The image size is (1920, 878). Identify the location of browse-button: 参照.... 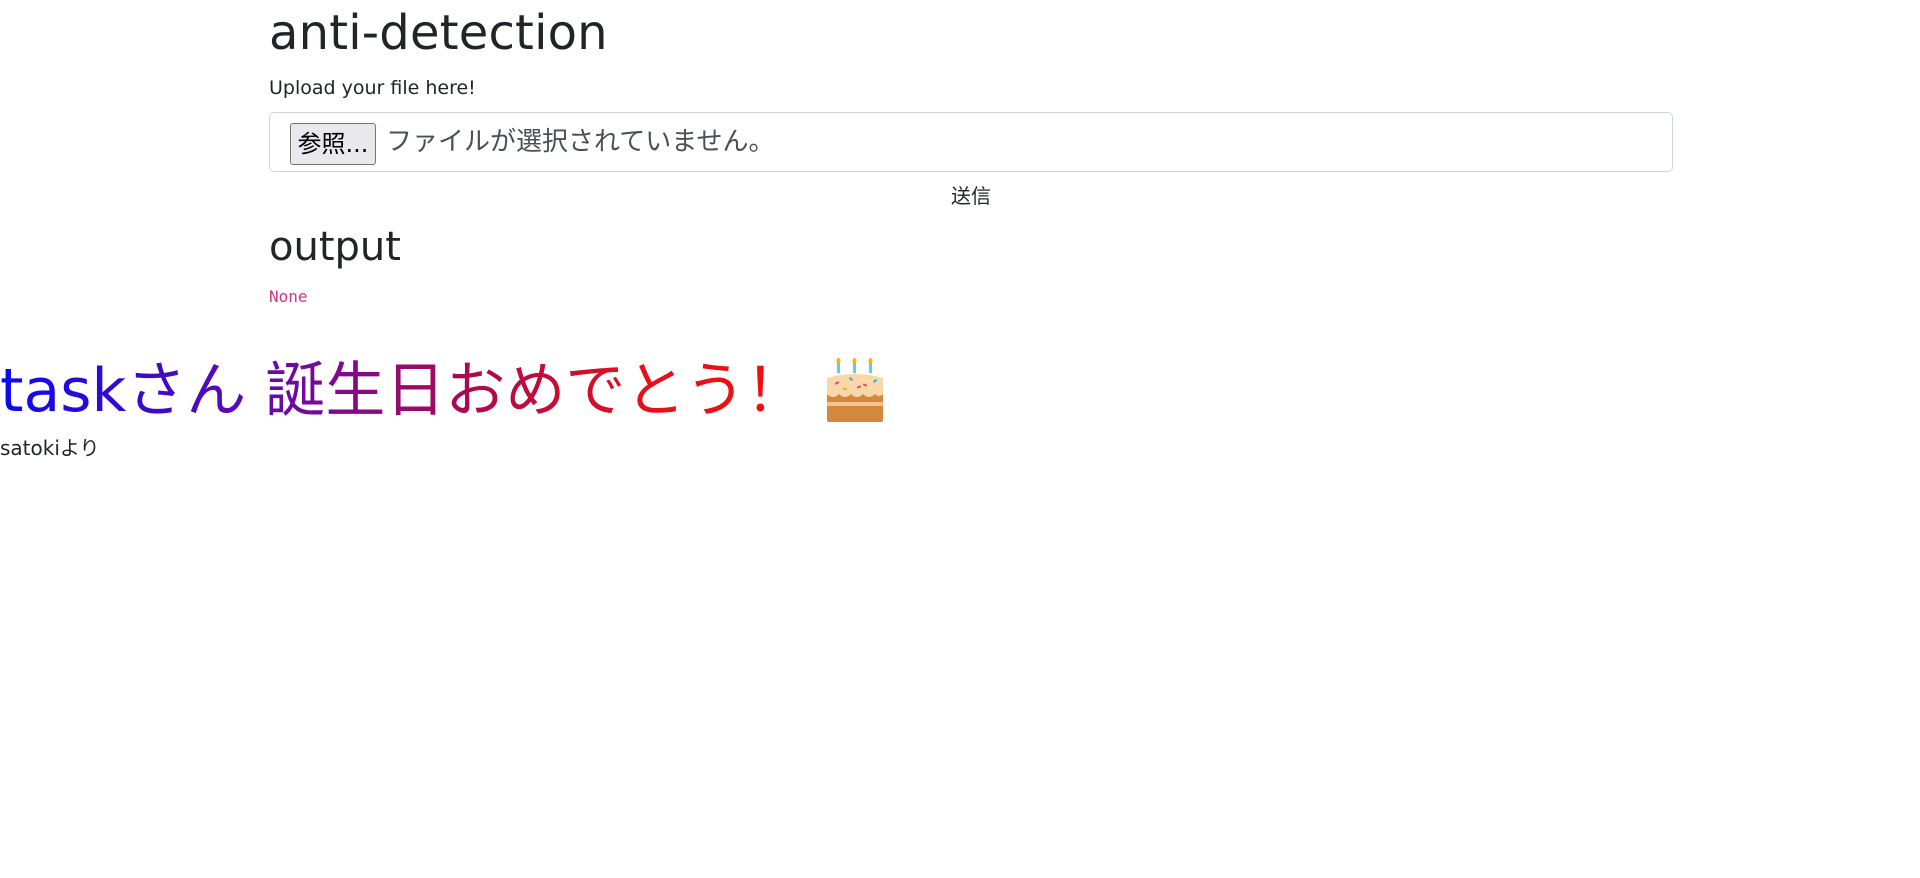
(333, 144).